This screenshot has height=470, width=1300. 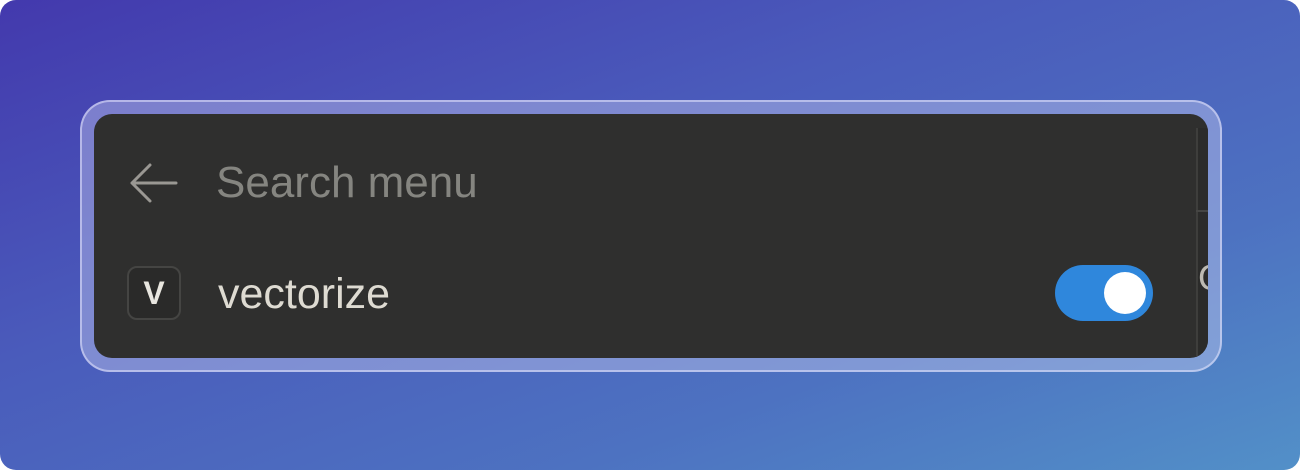 I want to click on vectorize-toggle, so click(x=1104, y=293).